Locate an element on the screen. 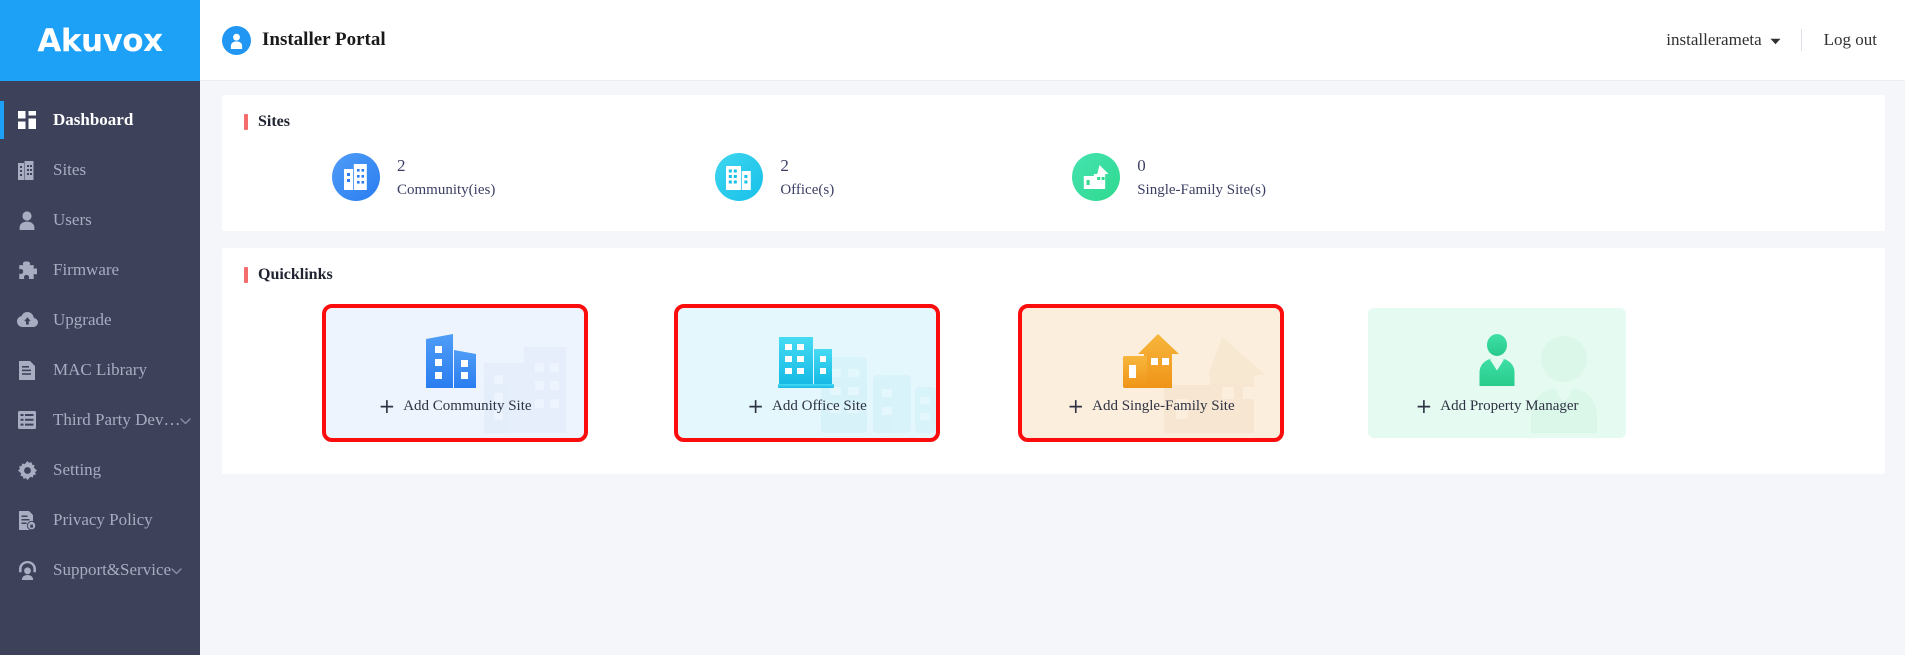 The image size is (1905, 655). sidebar-item-users: Users is located at coordinates (100, 220).